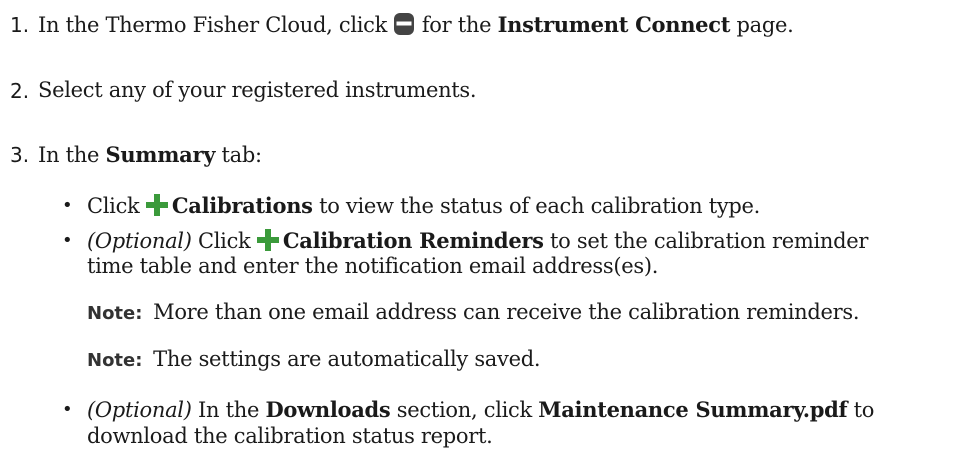  Describe the element at coordinates (456, 25) in the screenshot. I see `step-text: for the` at that location.